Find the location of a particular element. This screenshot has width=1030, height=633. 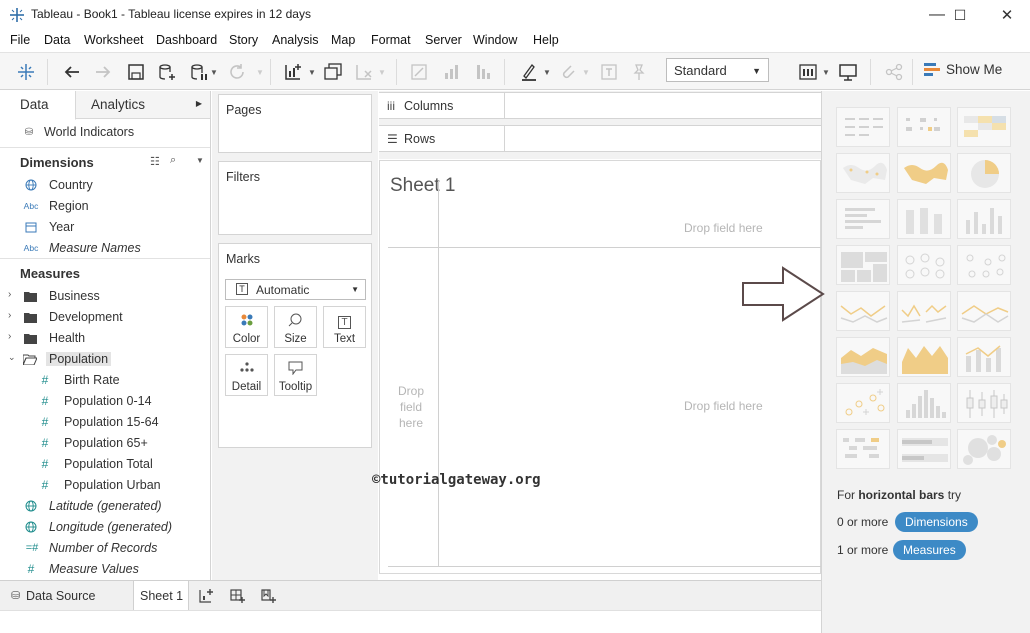

tooltip-button: Tooltip is located at coordinates (295, 375).